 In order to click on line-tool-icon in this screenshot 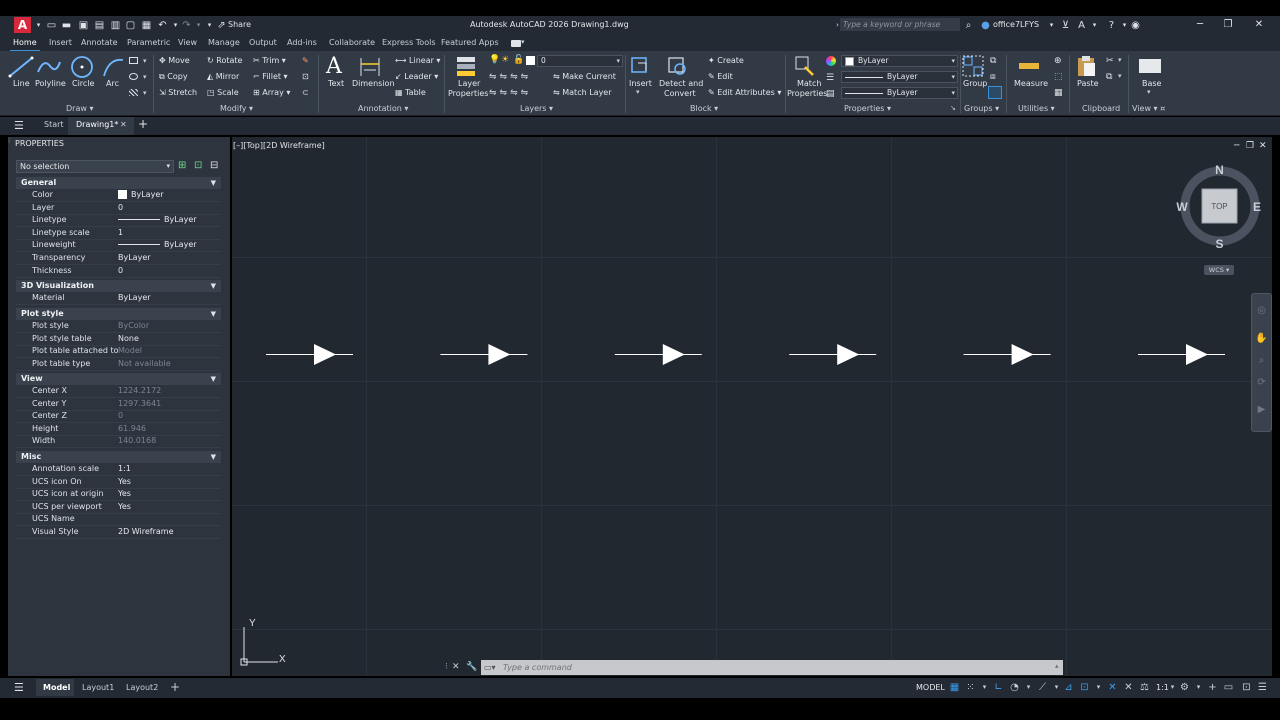, I will do `click(21, 67)`.